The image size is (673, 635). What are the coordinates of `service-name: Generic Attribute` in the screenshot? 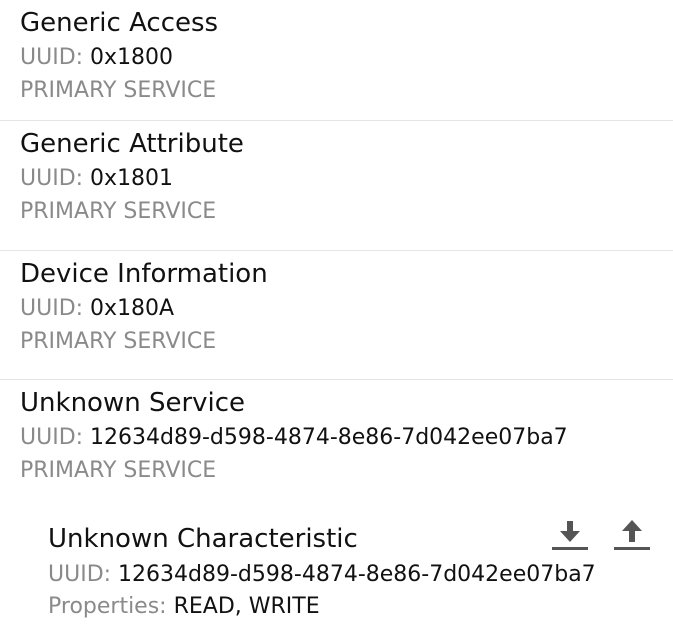 It's located at (132, 144).